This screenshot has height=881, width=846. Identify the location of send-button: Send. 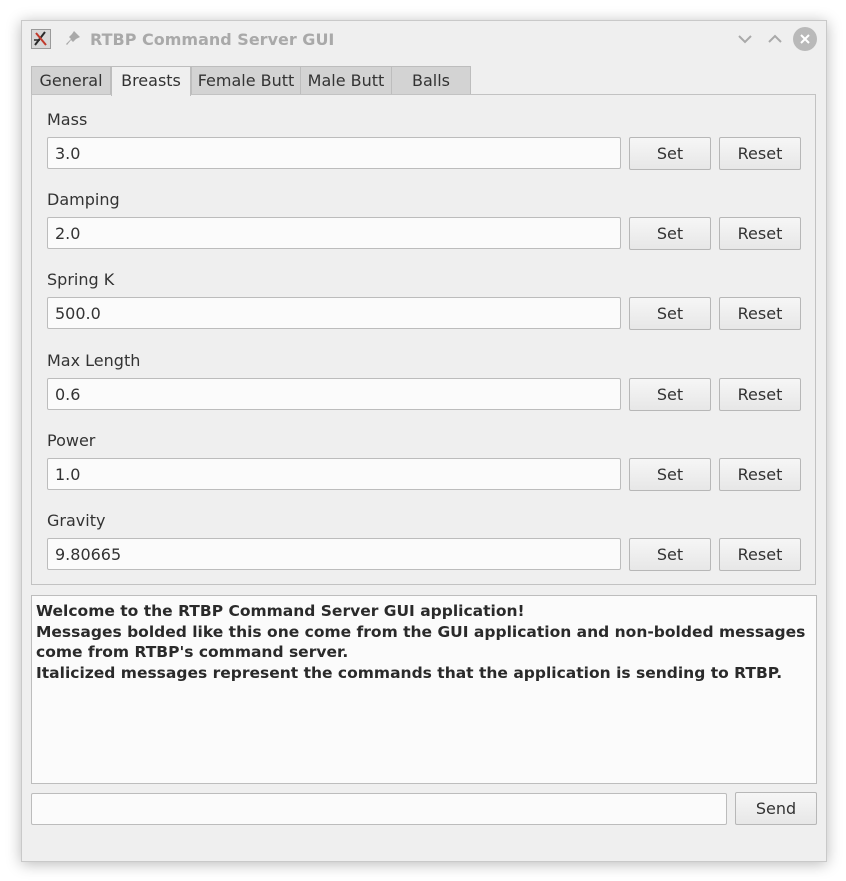
(776, 808).